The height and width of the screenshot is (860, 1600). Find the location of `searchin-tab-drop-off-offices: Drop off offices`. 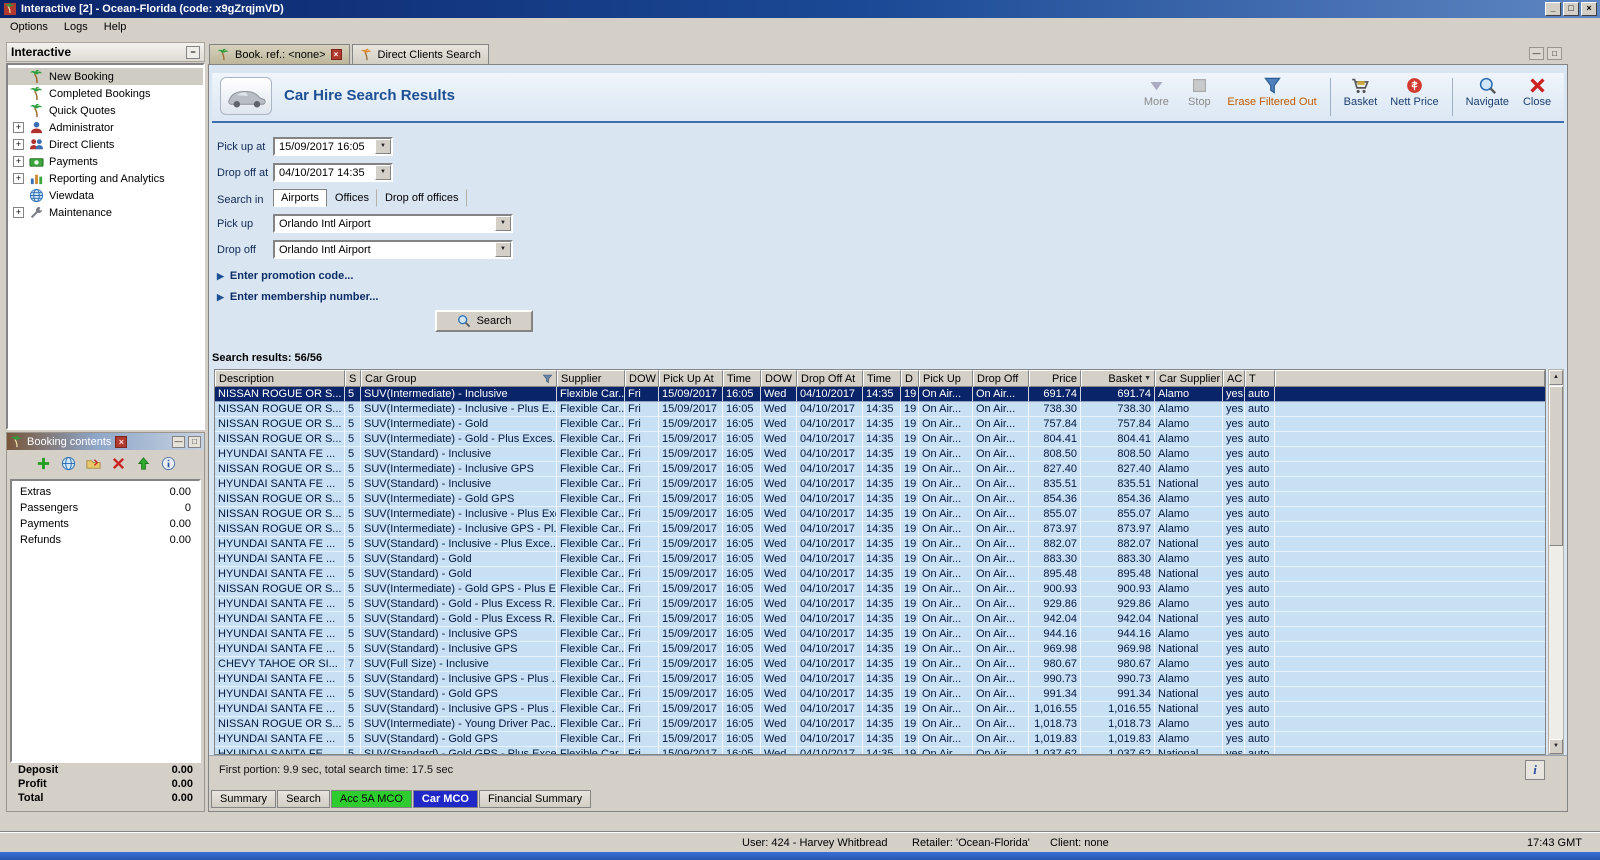

searchin-tab-drop-off-offices: Drop off offices is located at coordinates (422, 198).